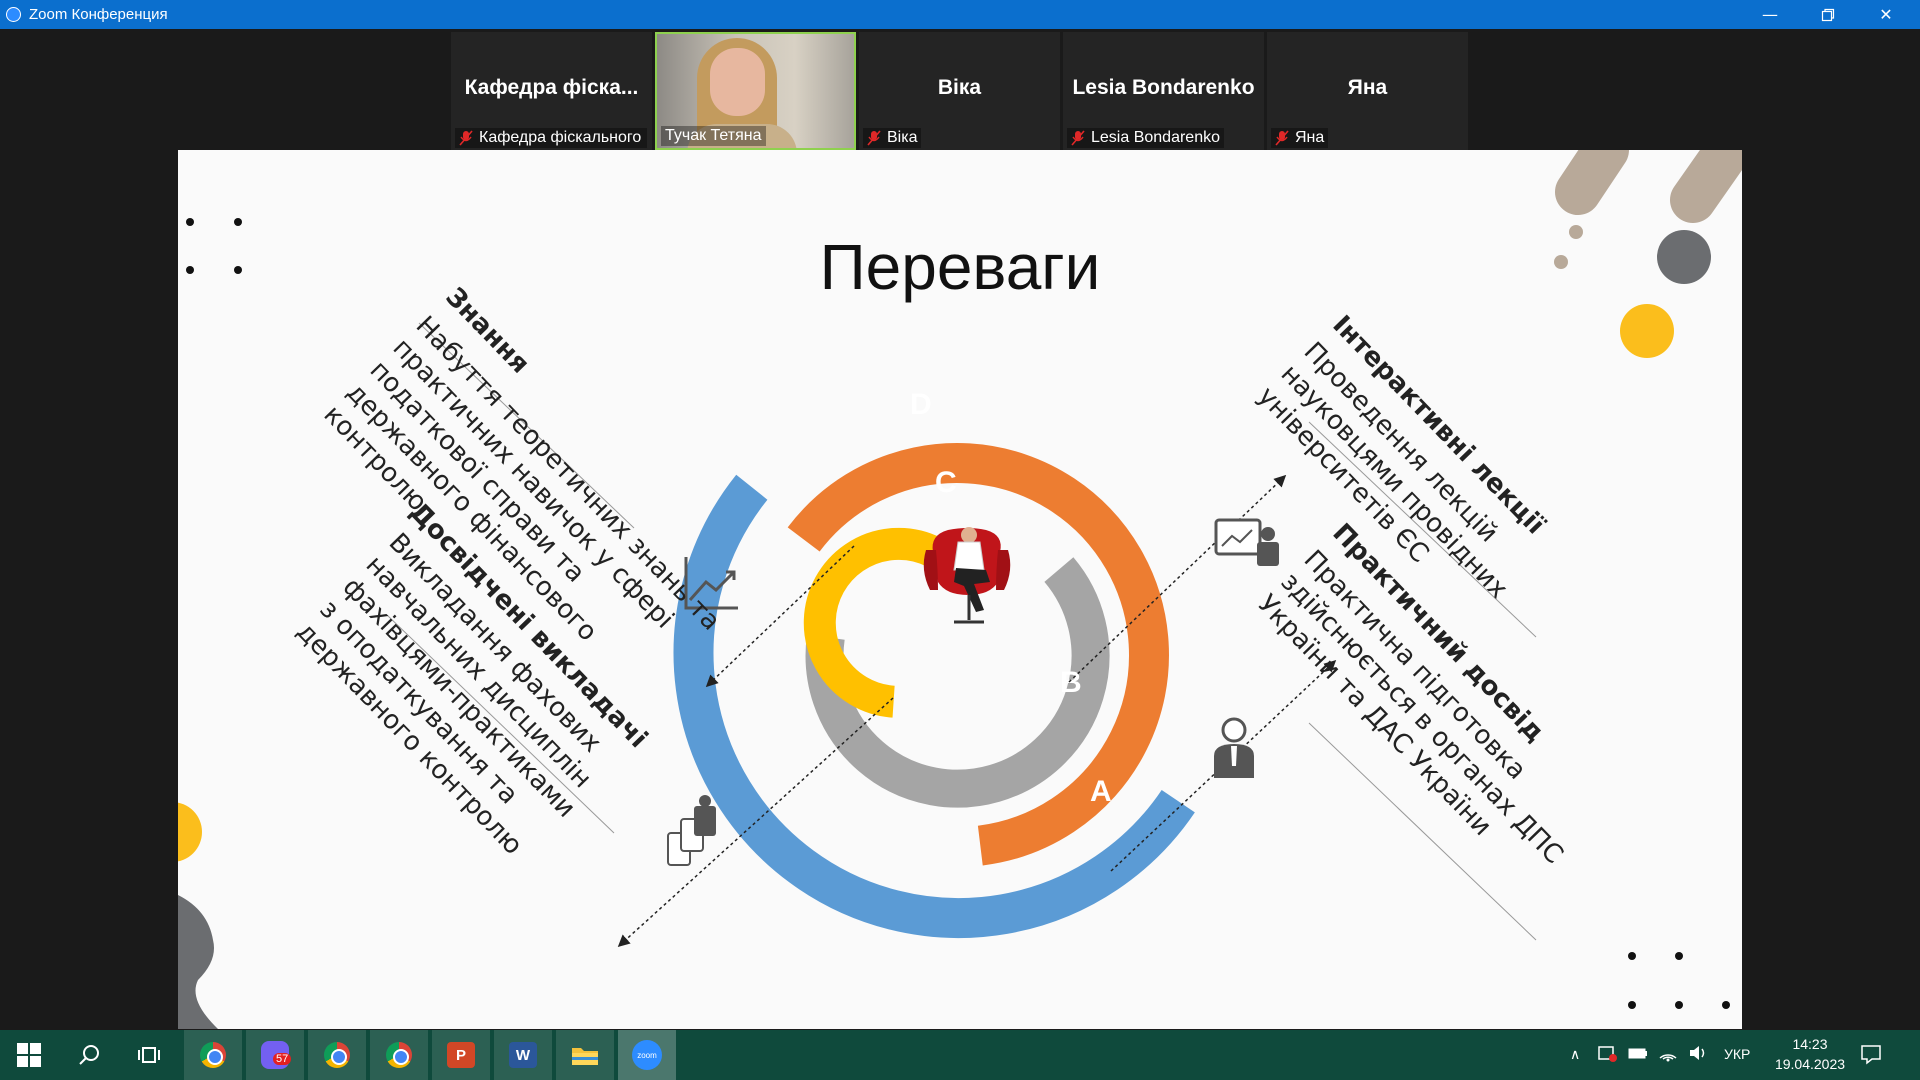  I want to click on folder-icon, so click(585, 1056).